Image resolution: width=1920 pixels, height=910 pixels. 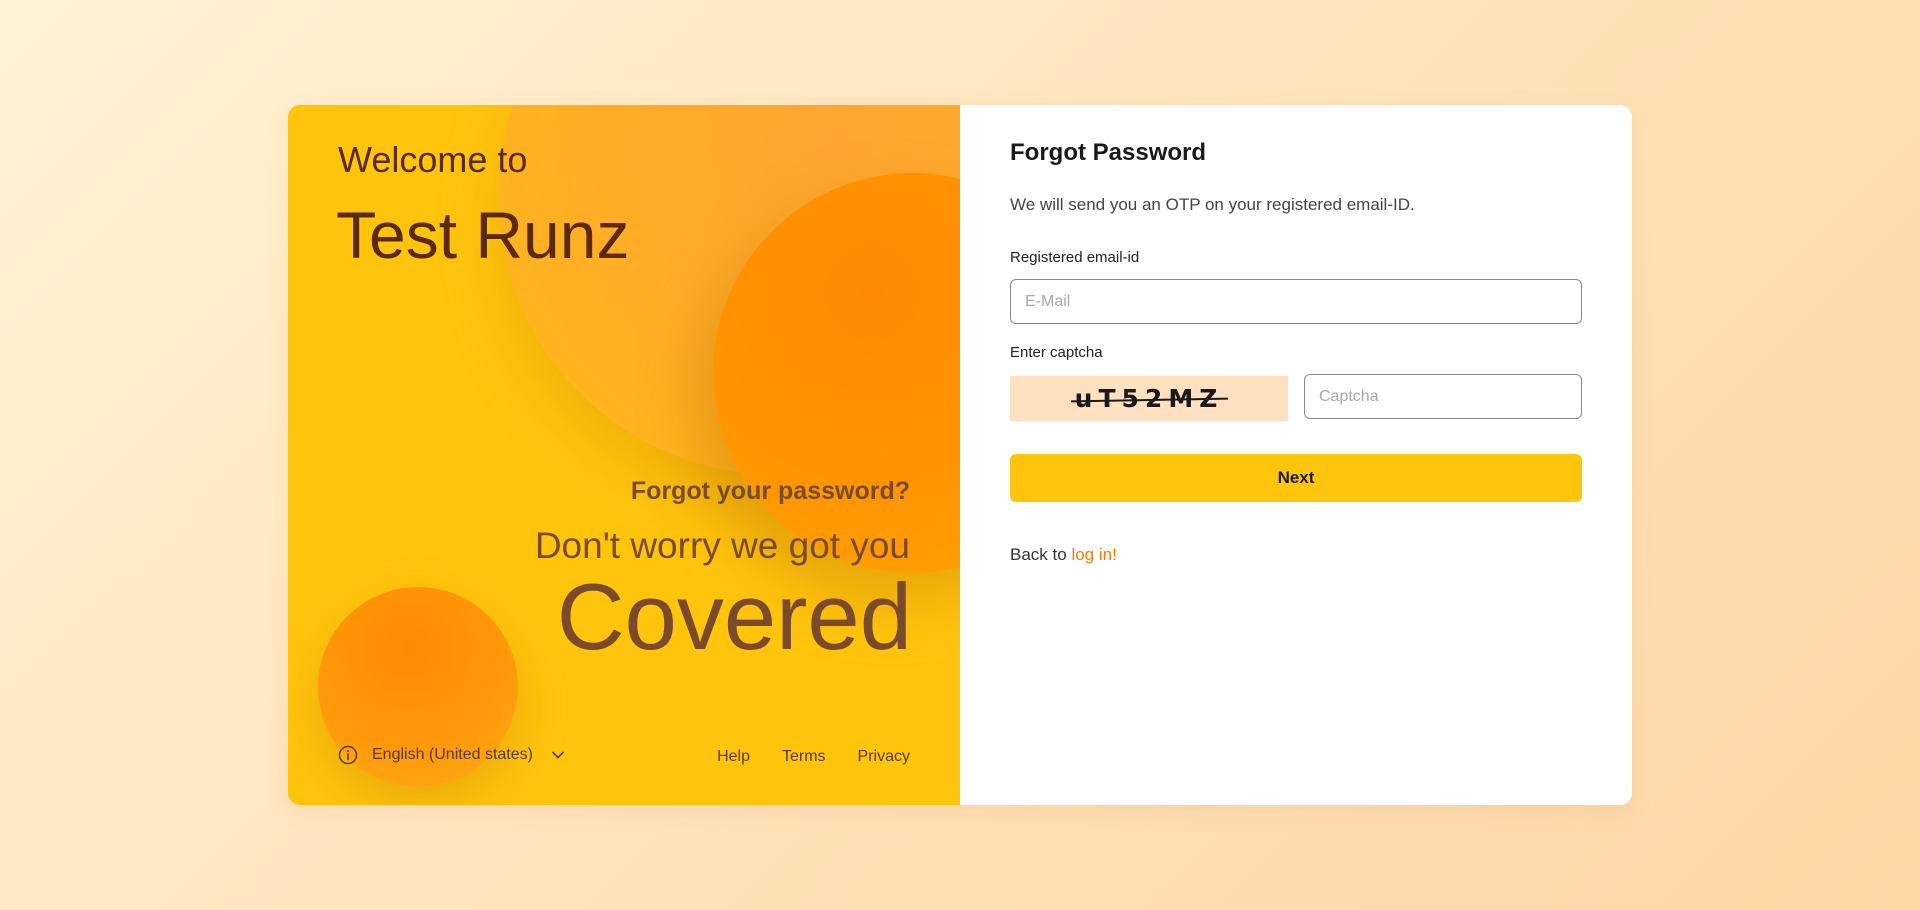 I want to click on info-icon, so click(x=348, y=755).